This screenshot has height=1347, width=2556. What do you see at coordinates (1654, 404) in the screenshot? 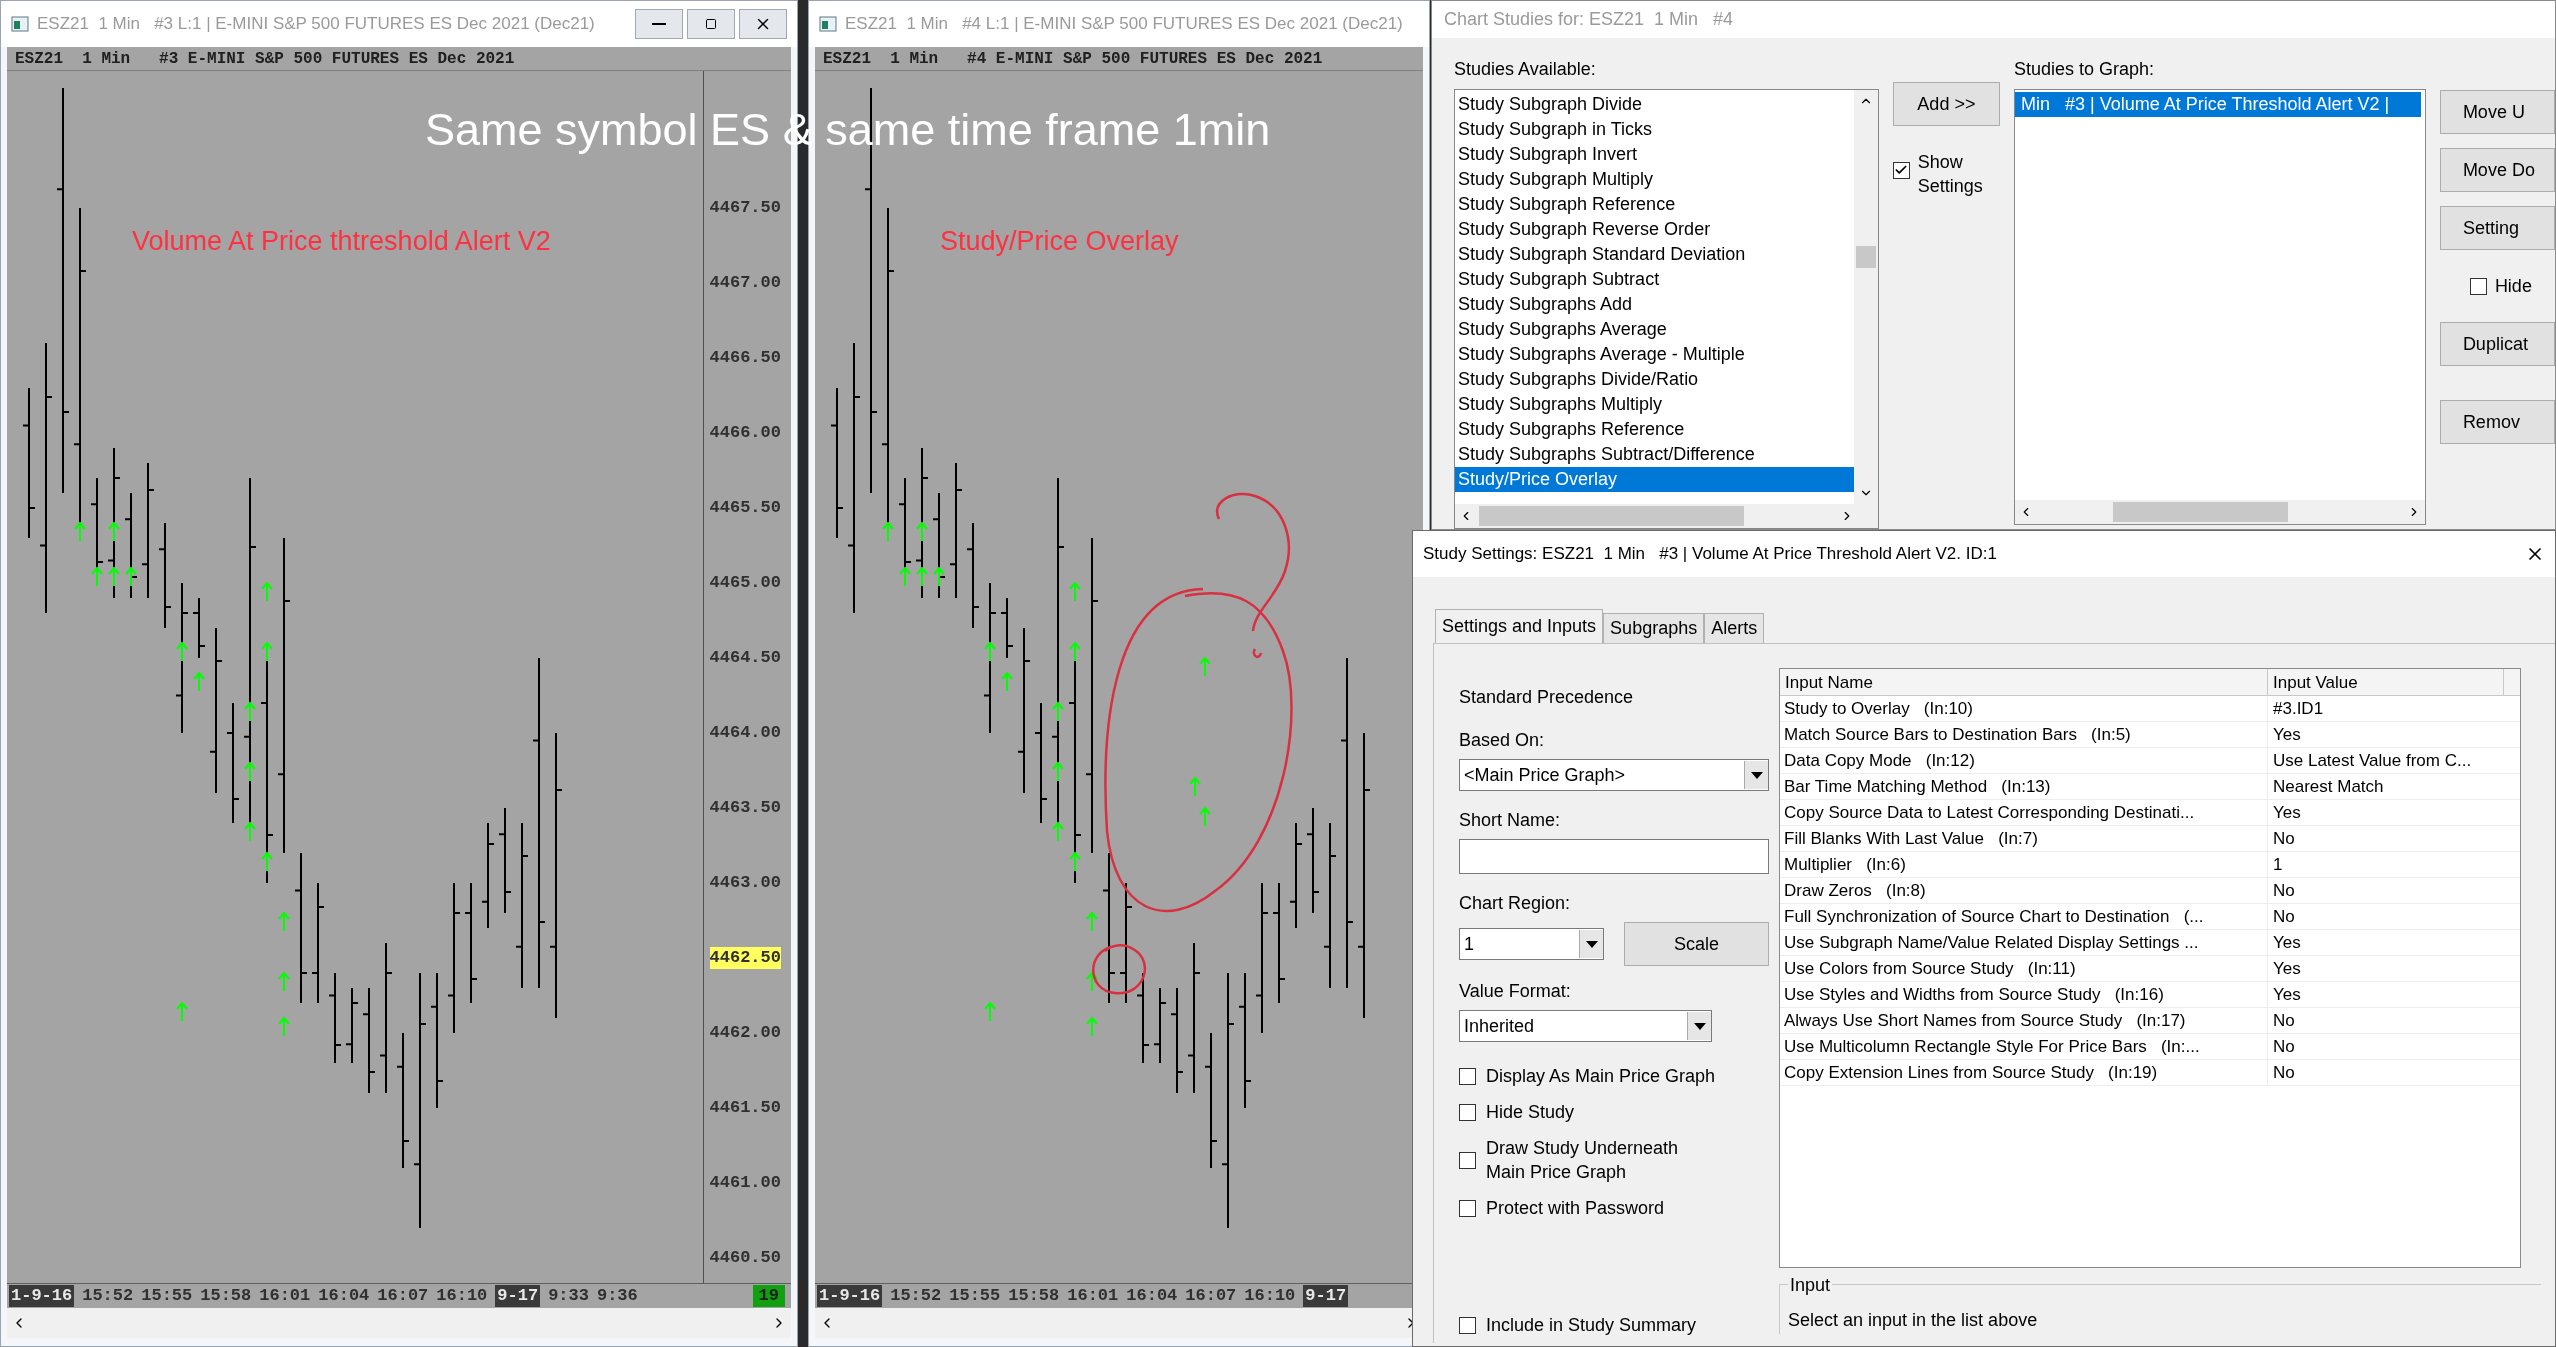
I see `list-item: Study Subgraphs Multiply` at bounding box center [1654, 404].